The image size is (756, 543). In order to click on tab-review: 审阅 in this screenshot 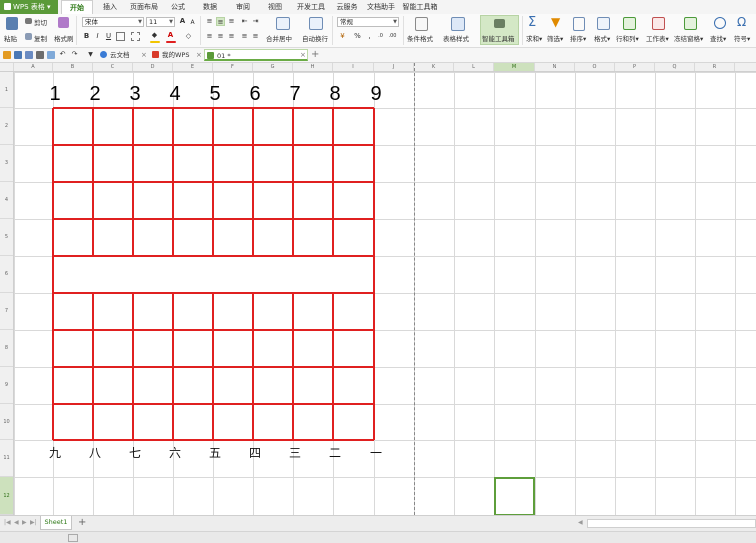, I will do `click(243, 7)`.